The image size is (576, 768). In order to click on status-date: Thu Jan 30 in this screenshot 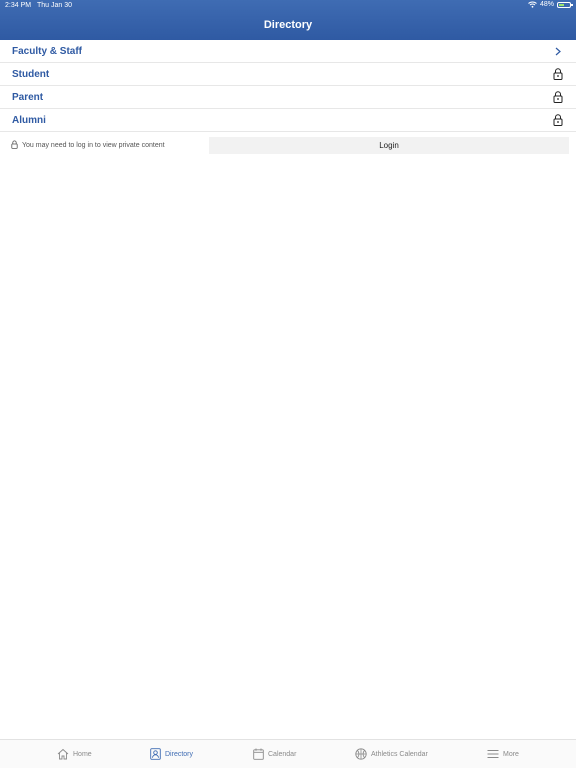, I will do `click(55, 5)`.